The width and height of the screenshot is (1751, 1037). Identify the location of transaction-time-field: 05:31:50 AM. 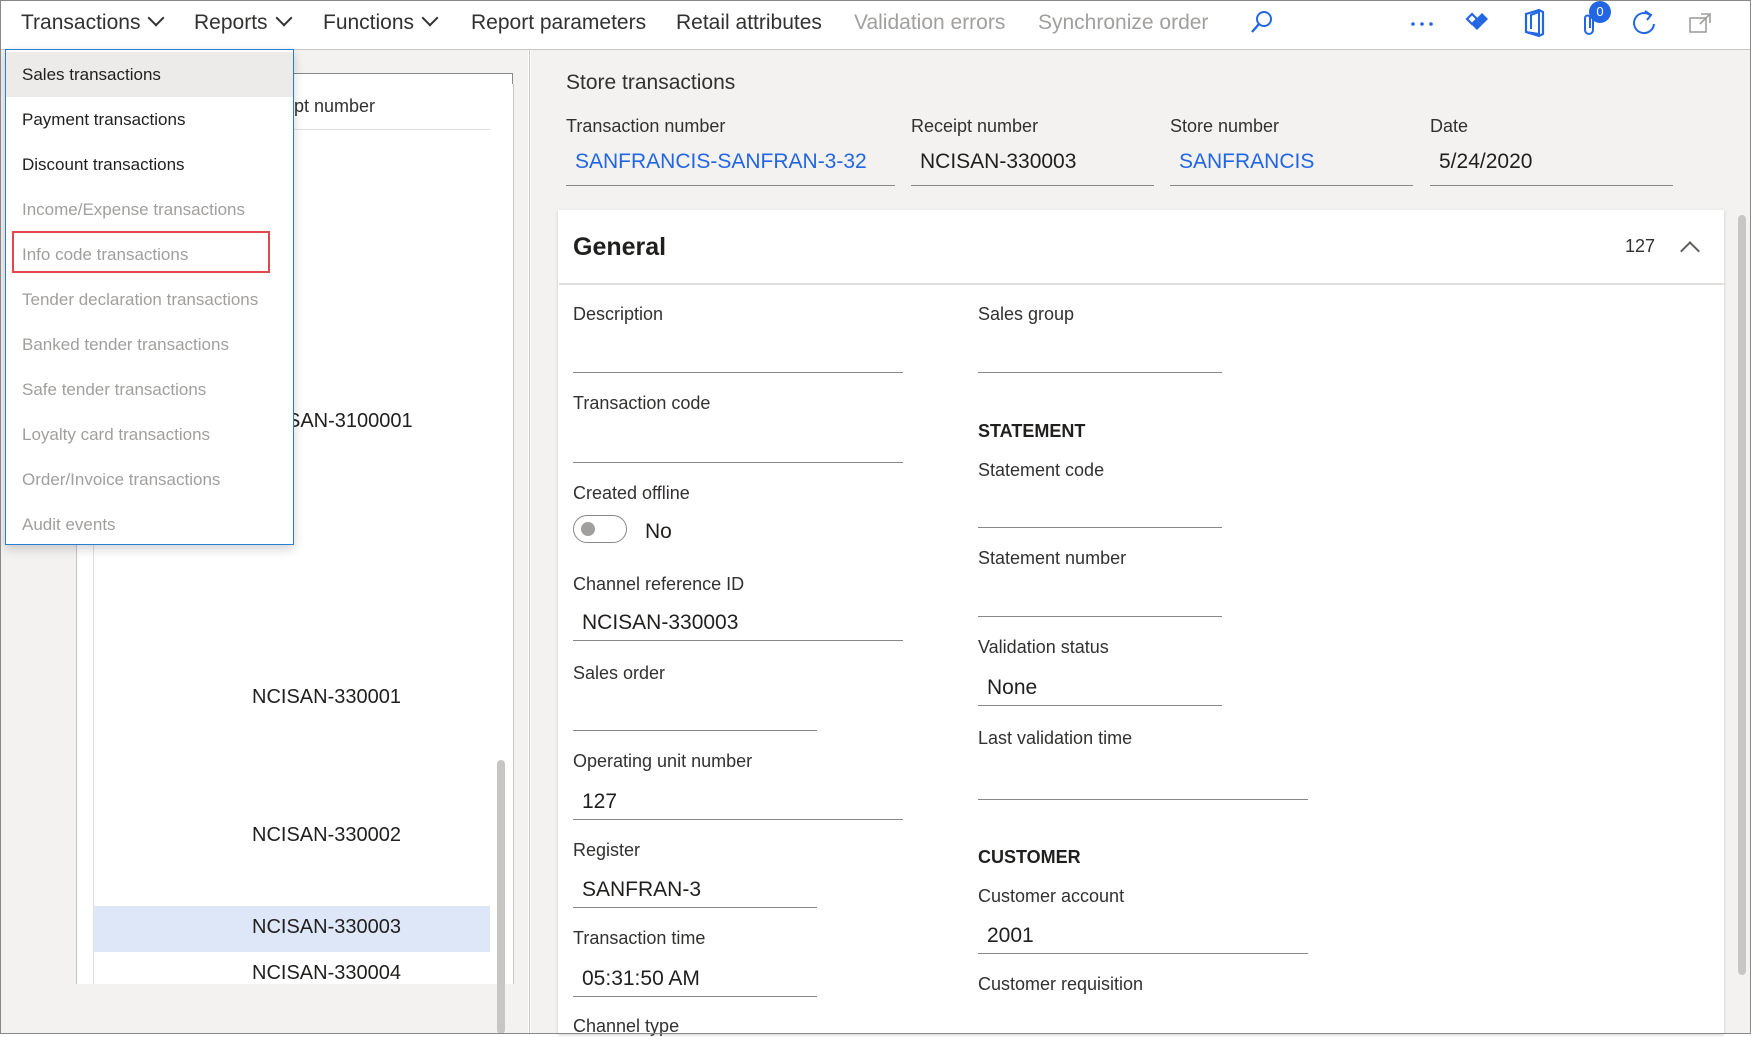
(695, 979).